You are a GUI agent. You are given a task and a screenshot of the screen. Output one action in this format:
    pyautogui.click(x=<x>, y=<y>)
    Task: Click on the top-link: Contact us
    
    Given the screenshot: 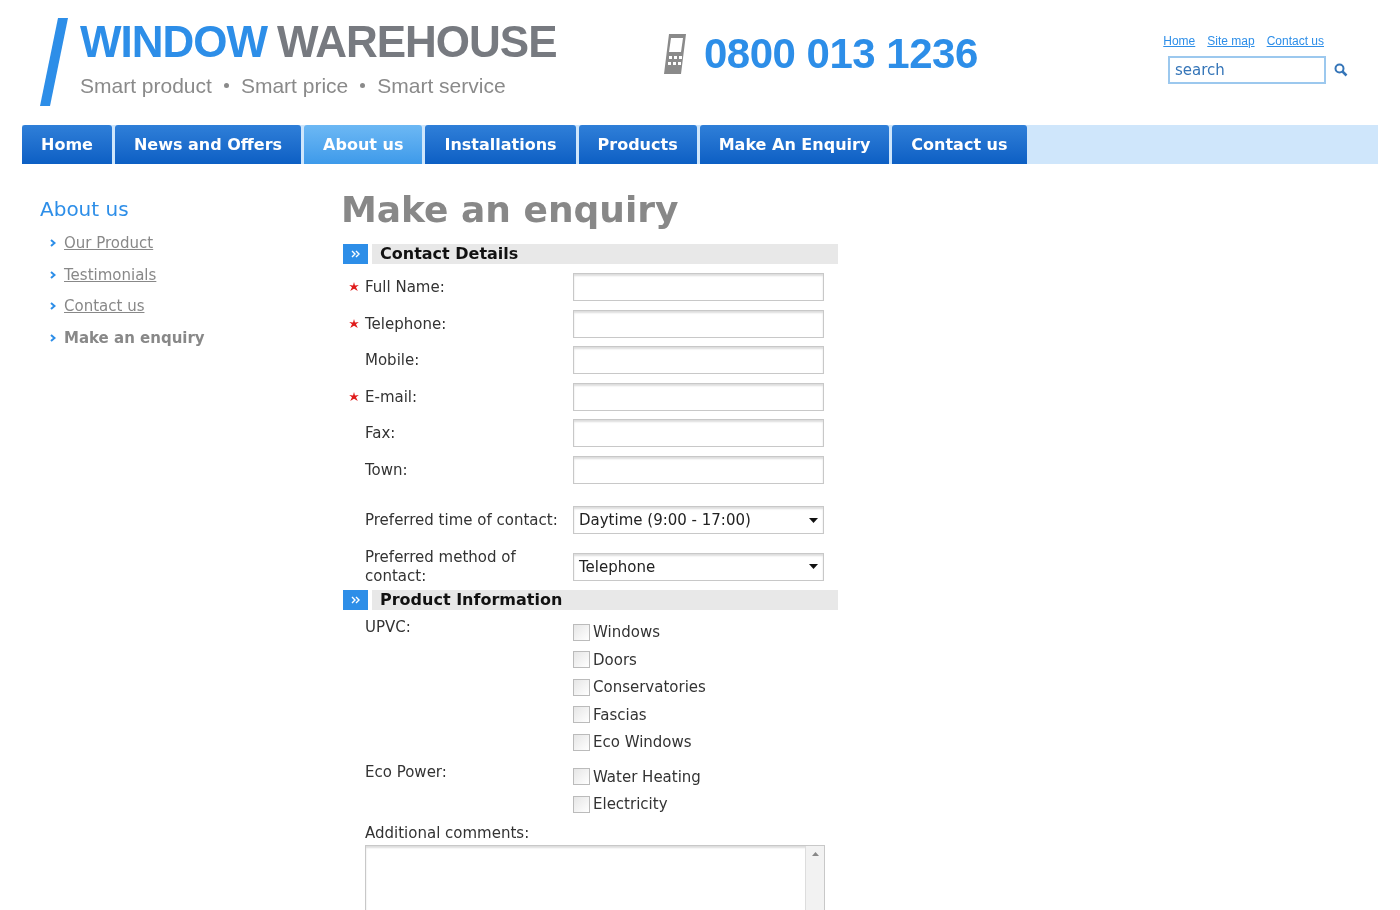 What is the action you would take?
    pyautogui.click(x=1295, y=41)
    